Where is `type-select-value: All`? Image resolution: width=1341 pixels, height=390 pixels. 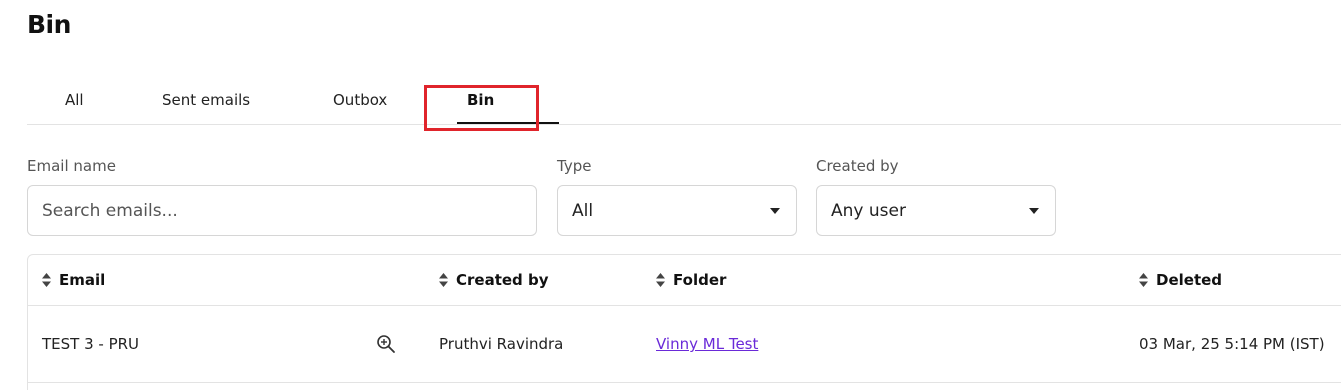 type-select-value: All is located at coordinates (583, 210).